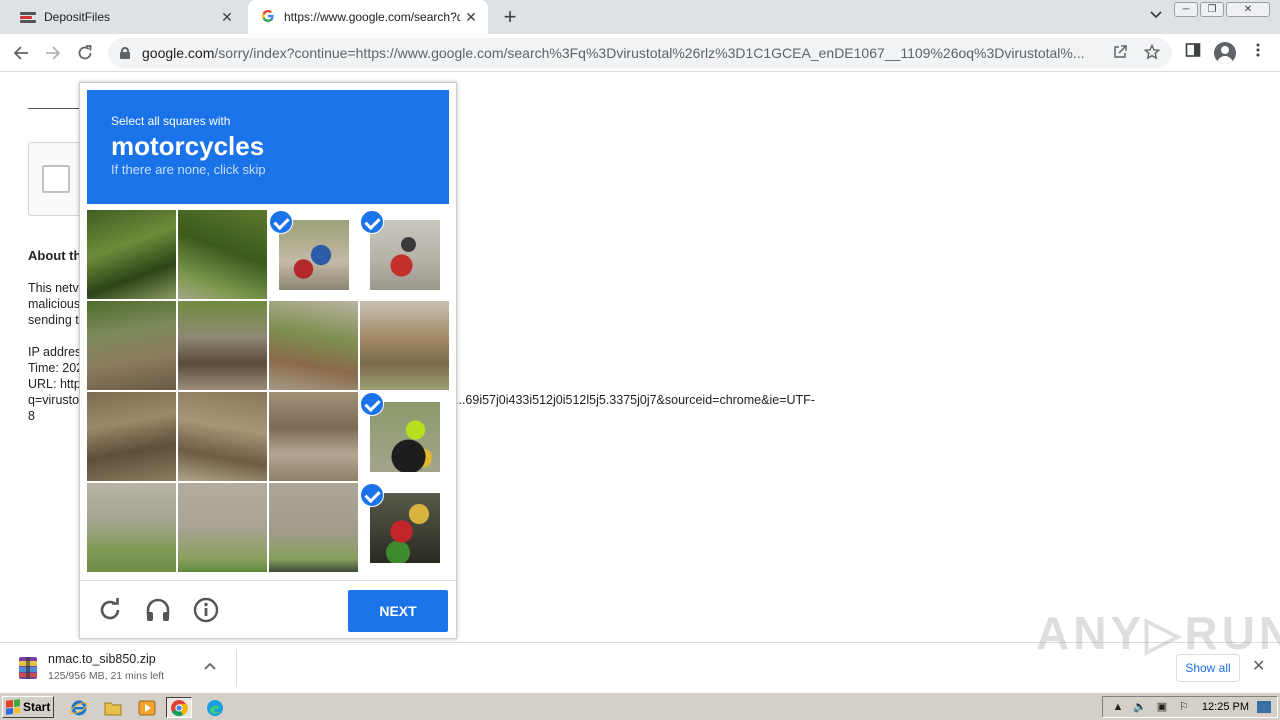  I want to click on tab-search-chevron-icon, so click(1156, 15).